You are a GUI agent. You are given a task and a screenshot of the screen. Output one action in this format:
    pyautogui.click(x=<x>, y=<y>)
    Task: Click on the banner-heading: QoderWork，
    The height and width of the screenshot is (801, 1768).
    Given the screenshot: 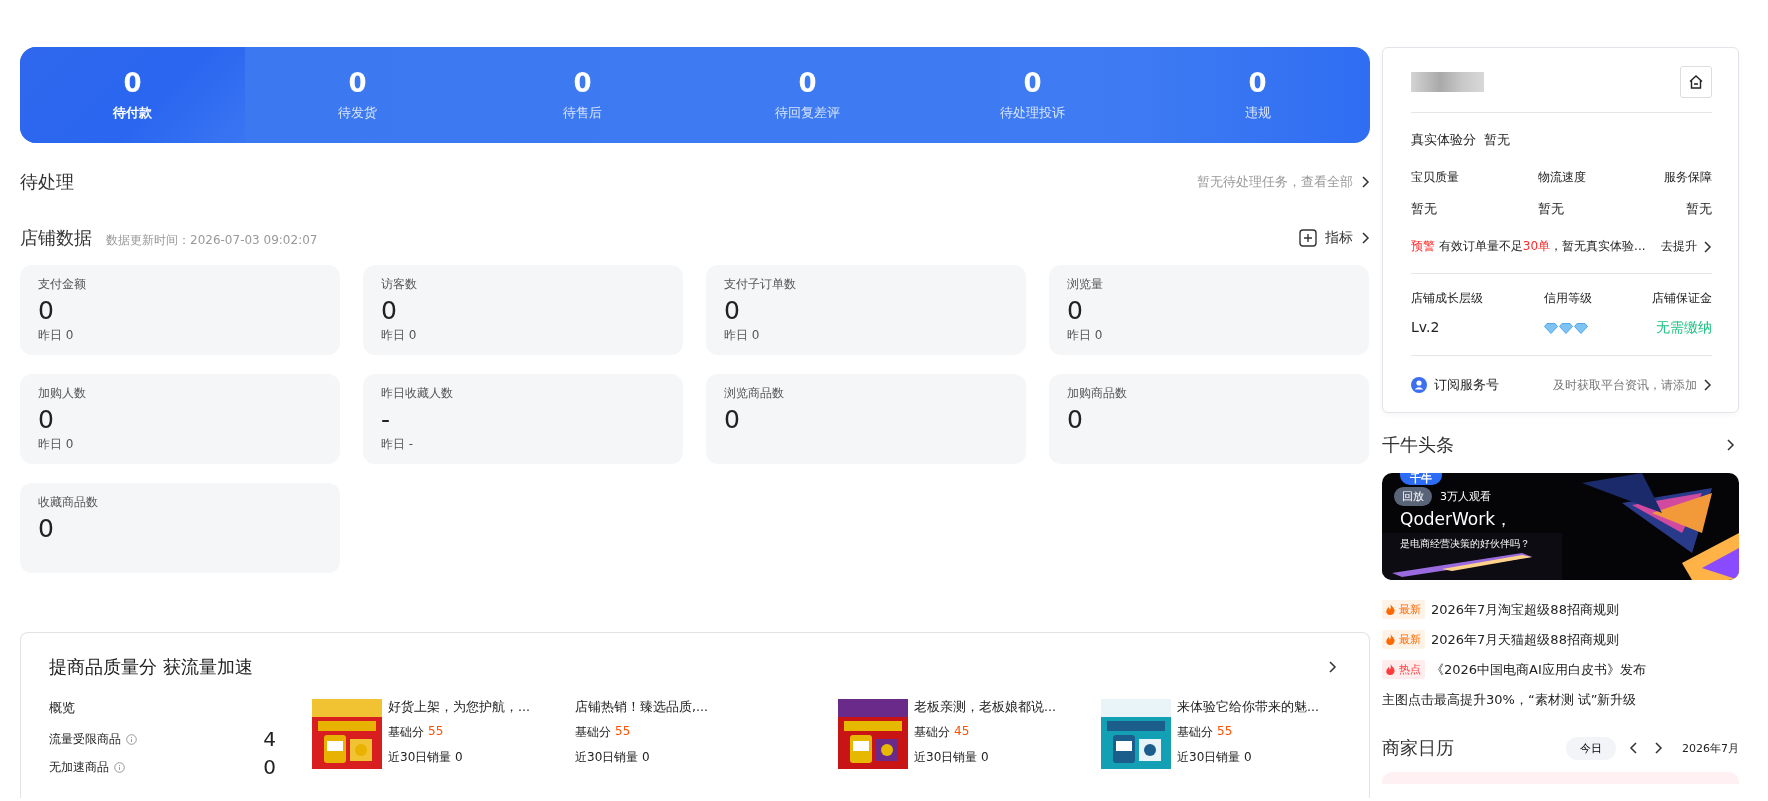 What is the action you would take?
    pyautogui.click(x=1457, y=519)
    